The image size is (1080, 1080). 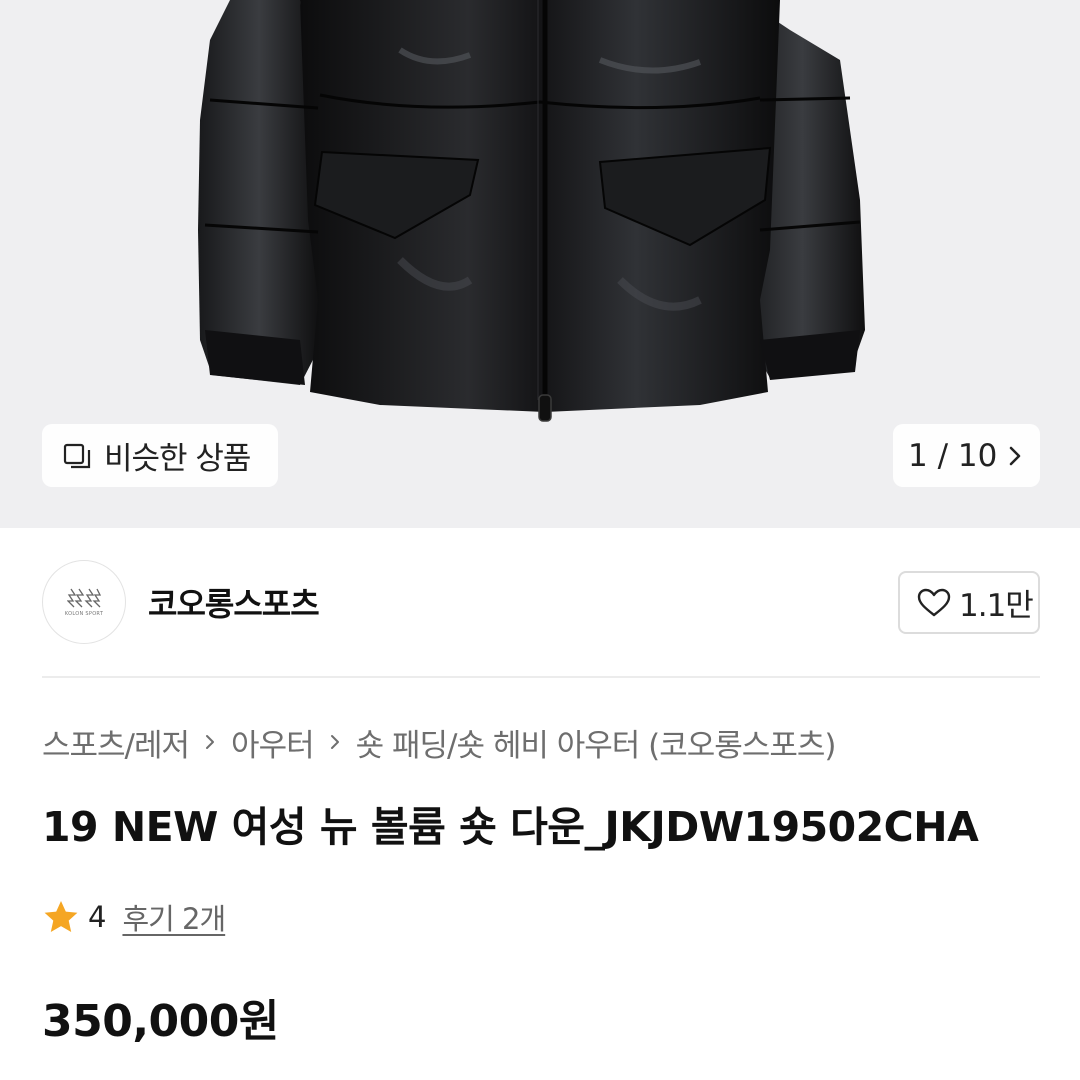 I want to click on store-logo-icon, so click(x=84, y=598).